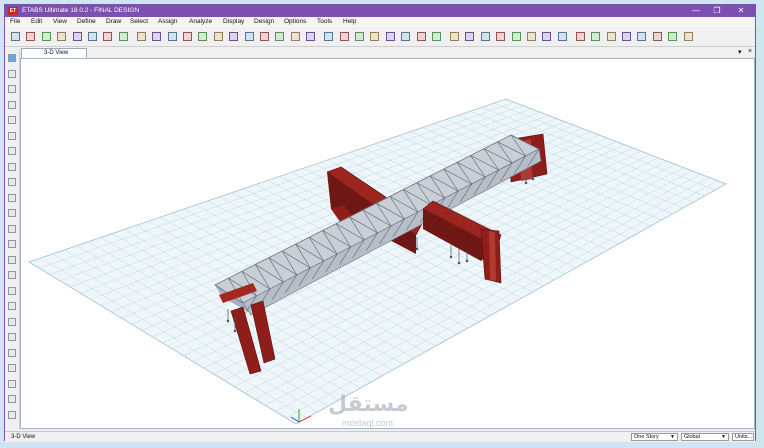  I want to click on draw-opening-icon, so click(12, 228).